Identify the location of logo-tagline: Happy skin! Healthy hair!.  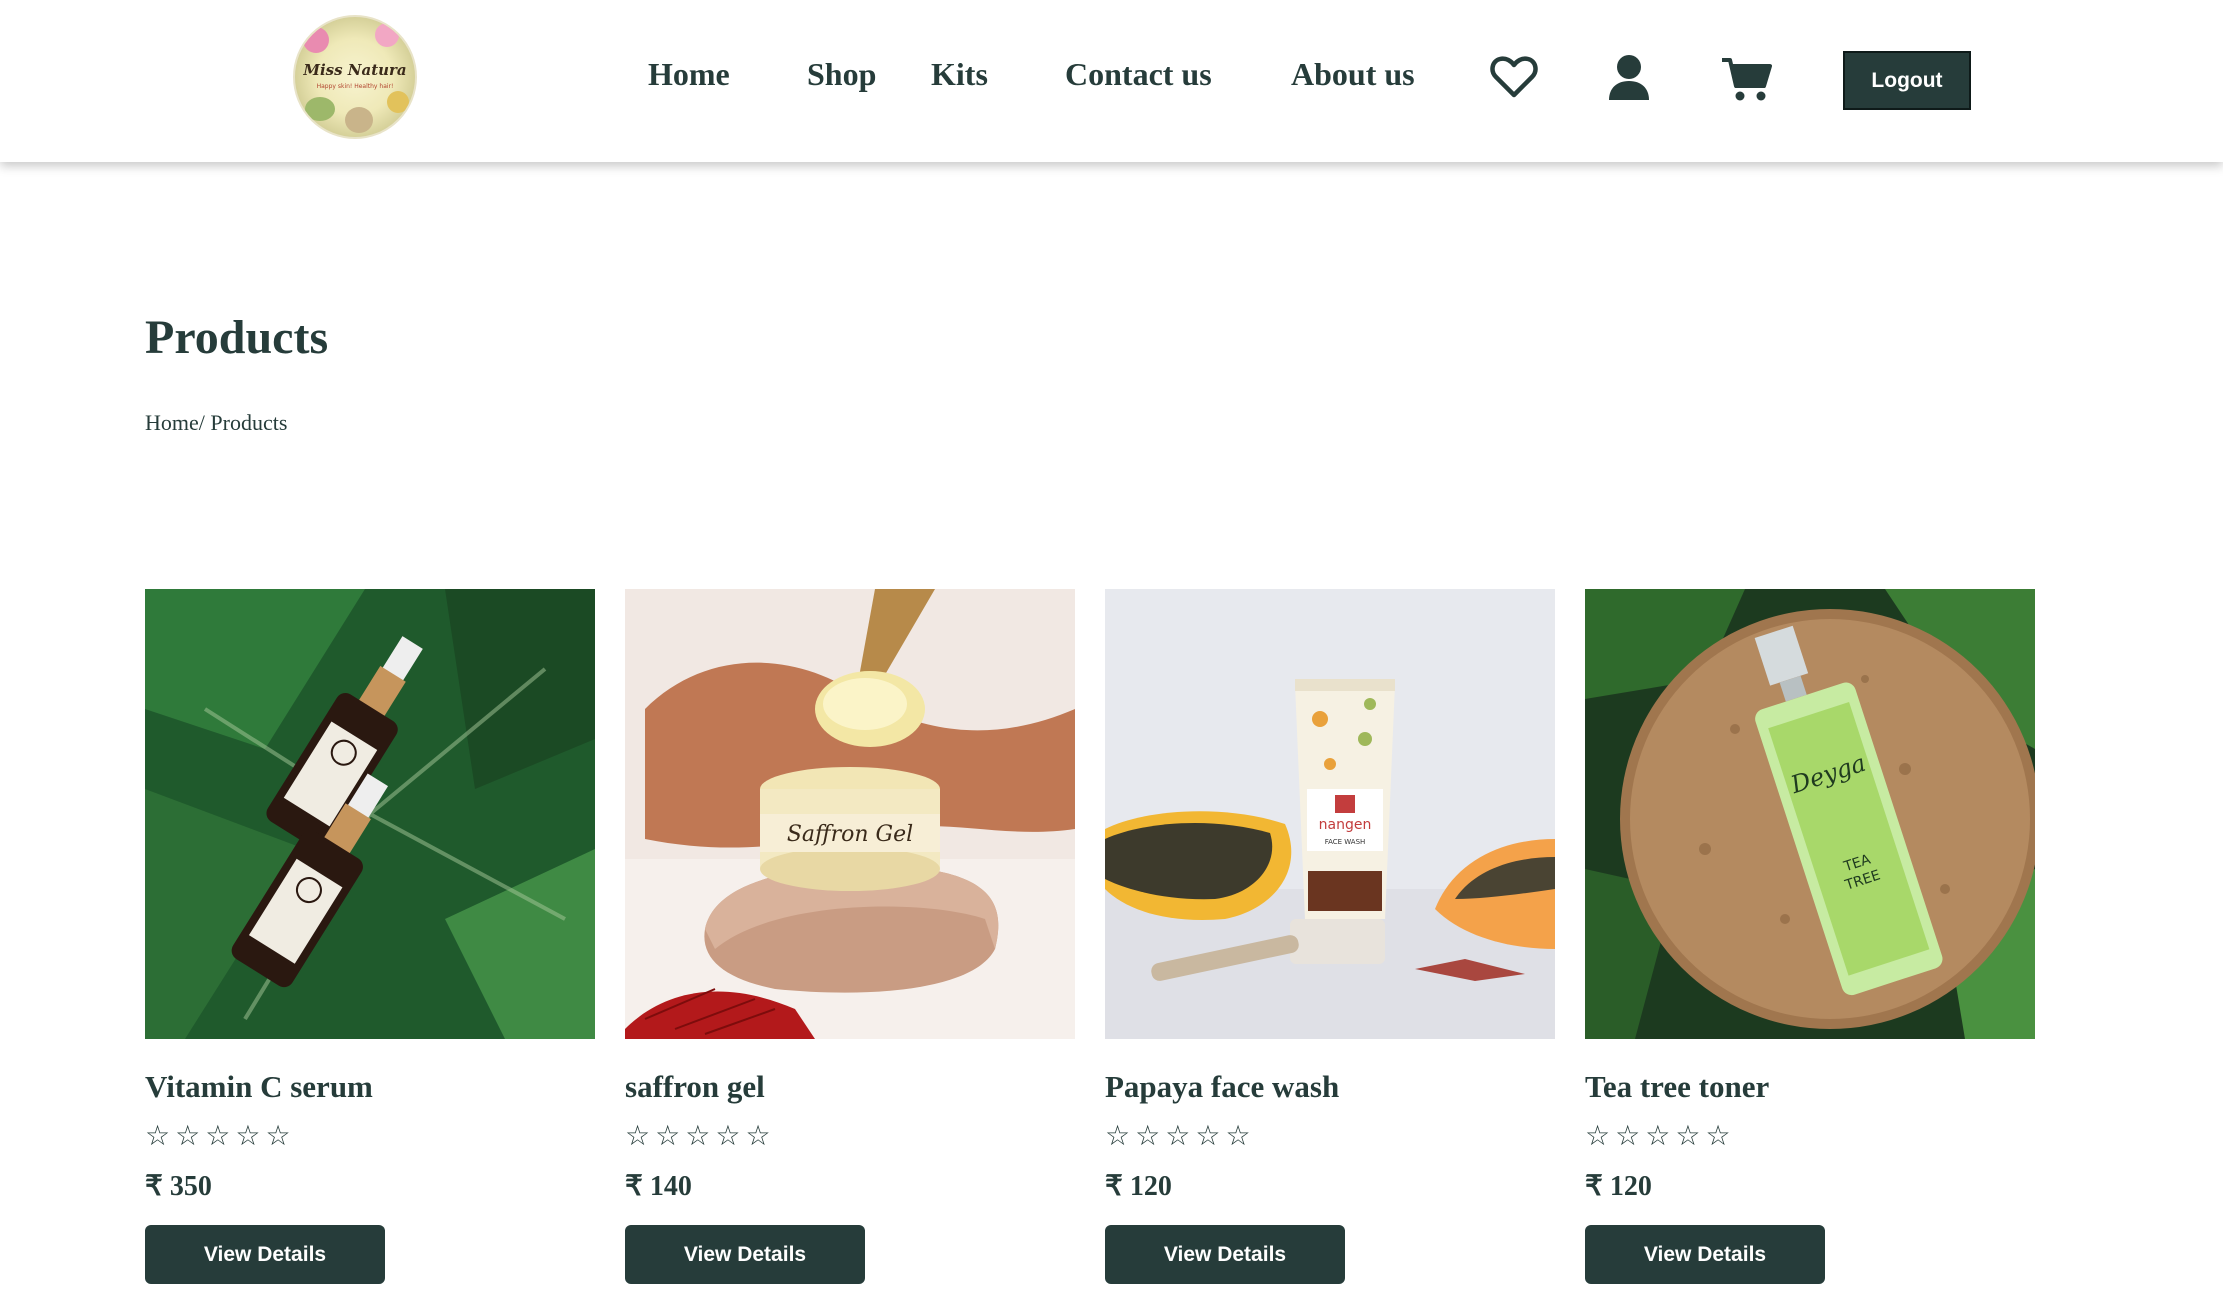
(355, 86).